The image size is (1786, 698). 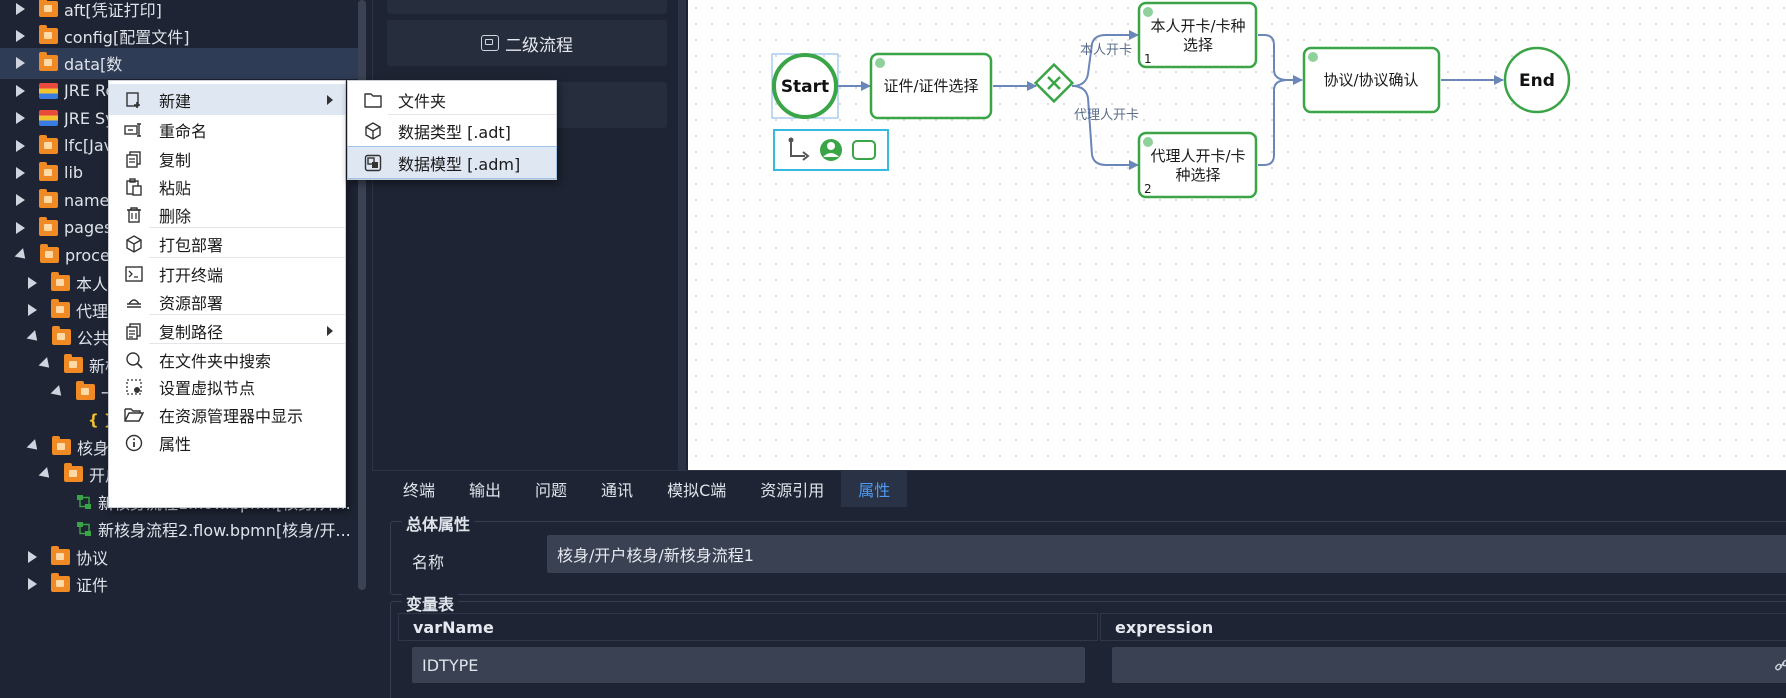 I want to click on tab-4: 模拟C端, so click(x=696, y=489).